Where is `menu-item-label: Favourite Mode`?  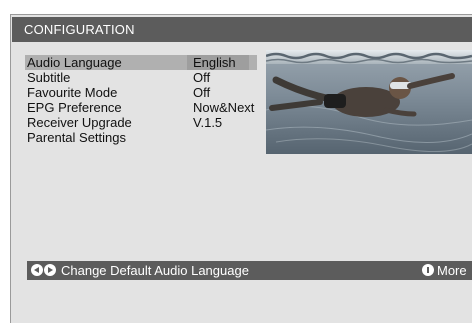 menu-item-label: Favourite Mode is located at coordinates (72, 92).